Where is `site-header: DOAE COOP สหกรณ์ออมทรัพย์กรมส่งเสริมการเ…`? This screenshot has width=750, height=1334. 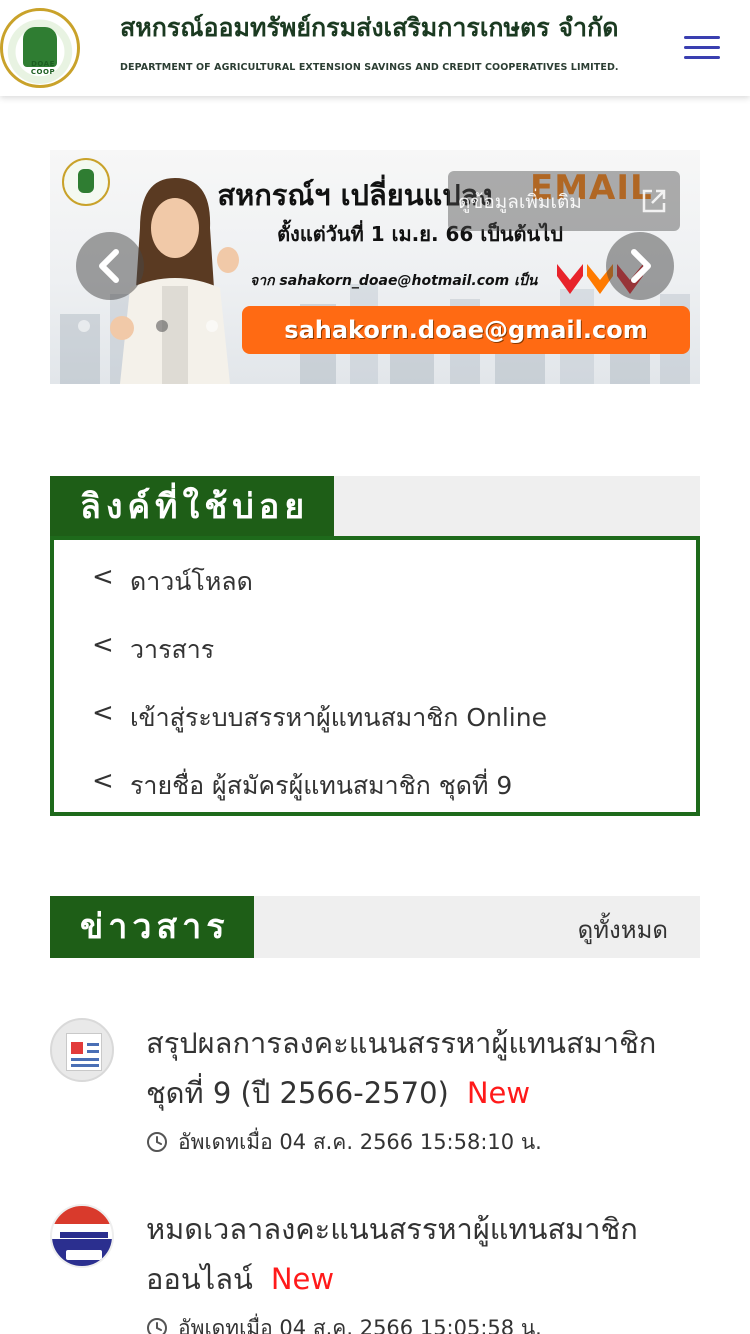
site-header: DOAE COOP สหกรณ์ออมทรัพย์กรมส่งเสริมการเ… is located at coordinates (375, 48).